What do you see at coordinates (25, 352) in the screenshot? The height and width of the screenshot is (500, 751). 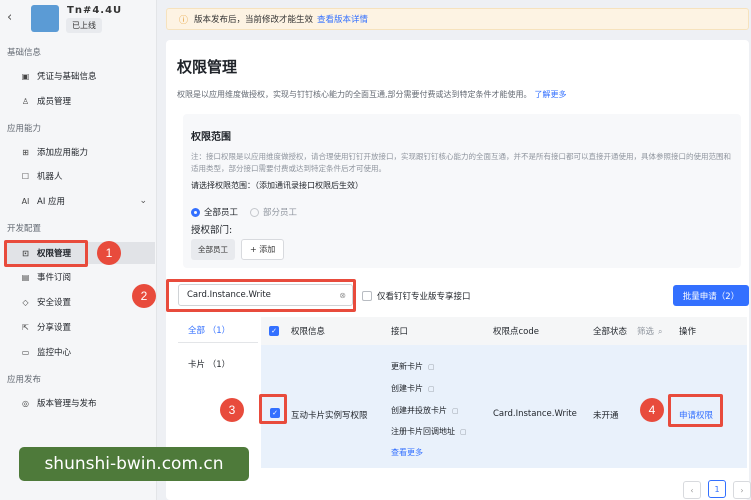 I see `monitor-icon: ▭` at bounding box center [25, 352].